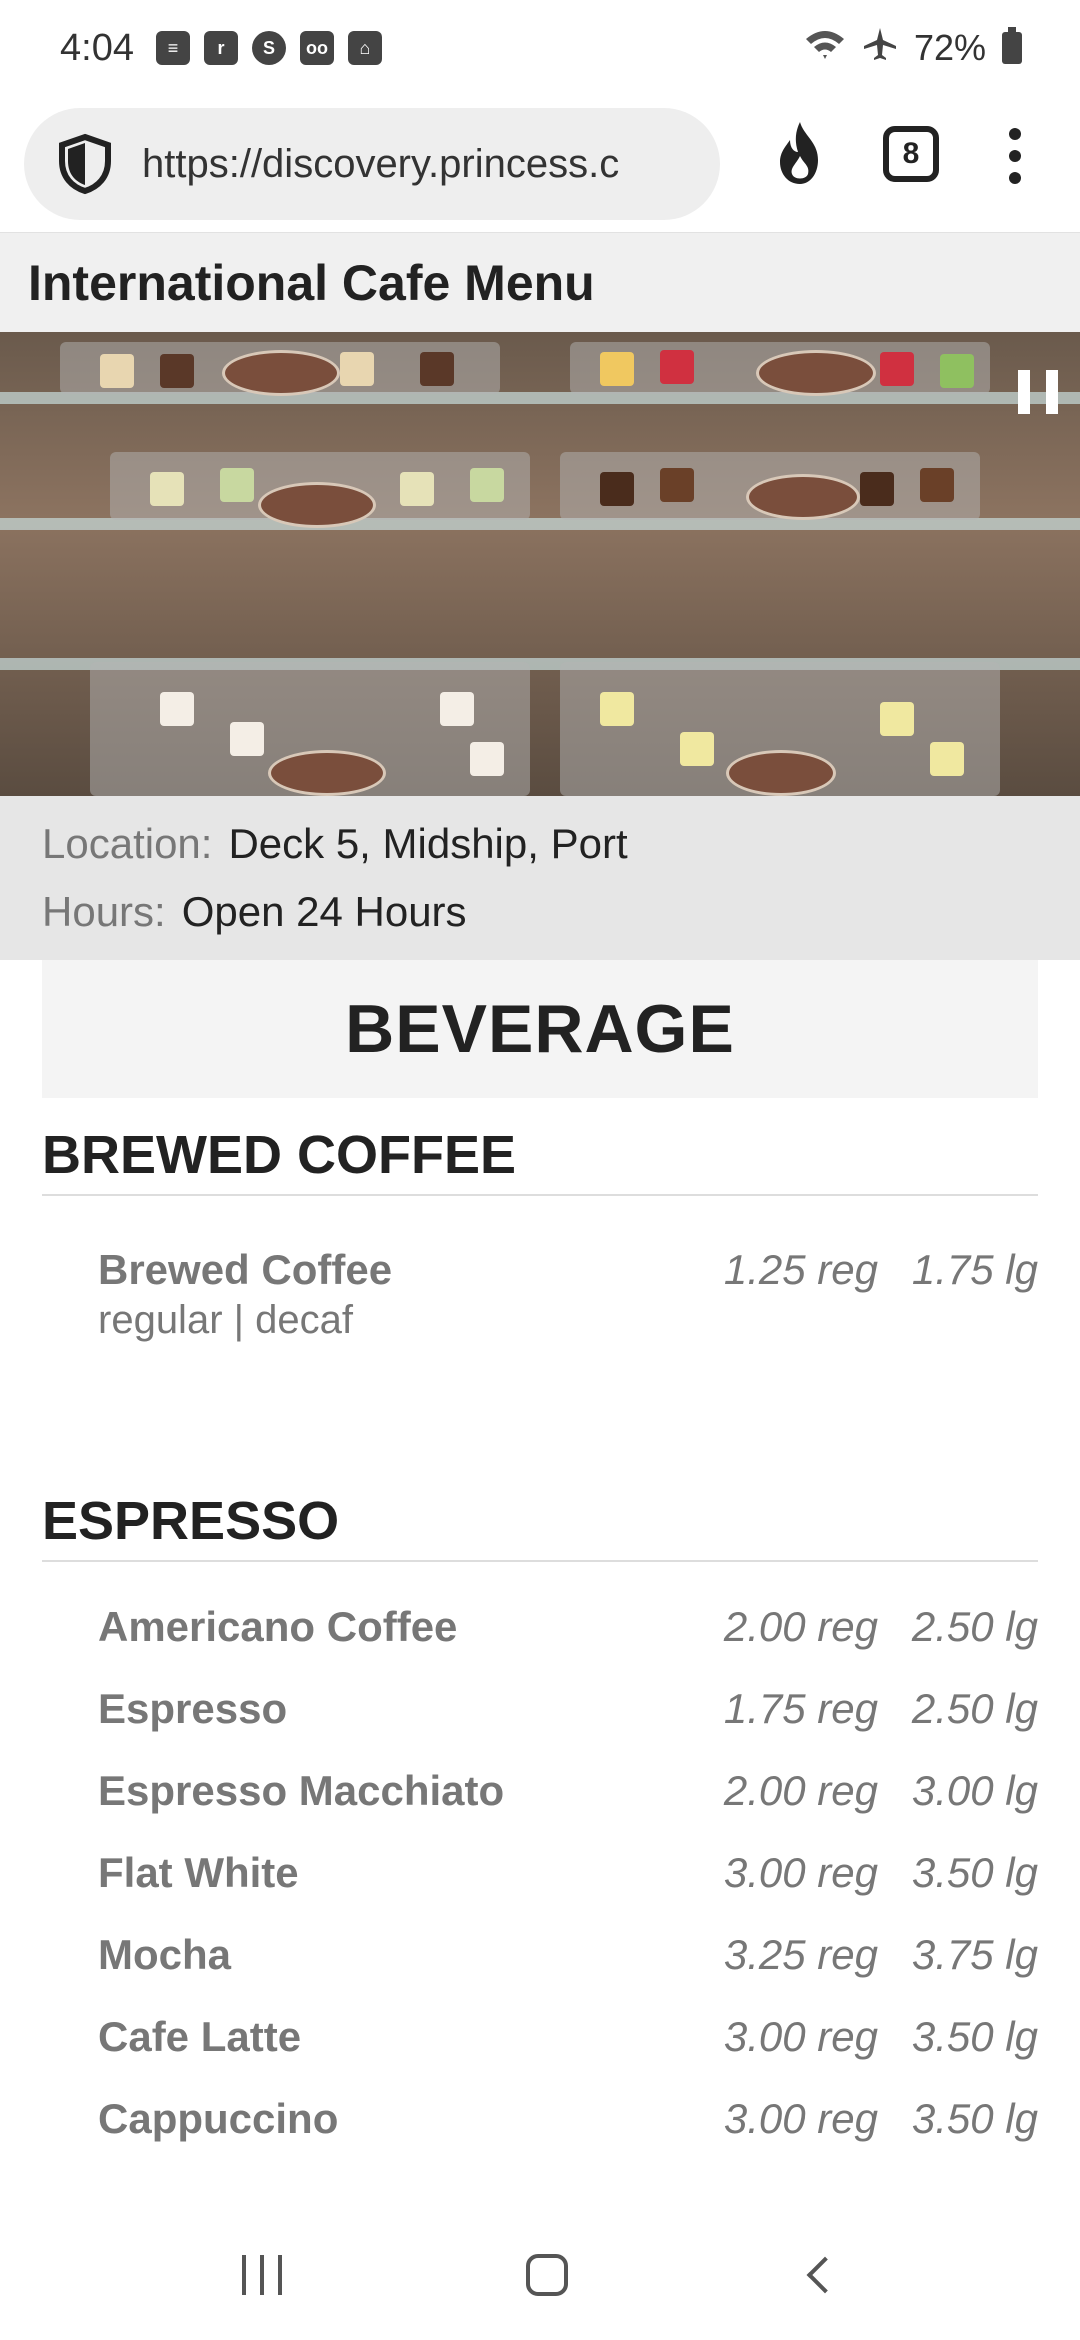 Image resolution: width=1080 pixels, height=2340 pixels. I want to click on item-prices: 1.75 reg 2.50 lg, so click(878, 1709).